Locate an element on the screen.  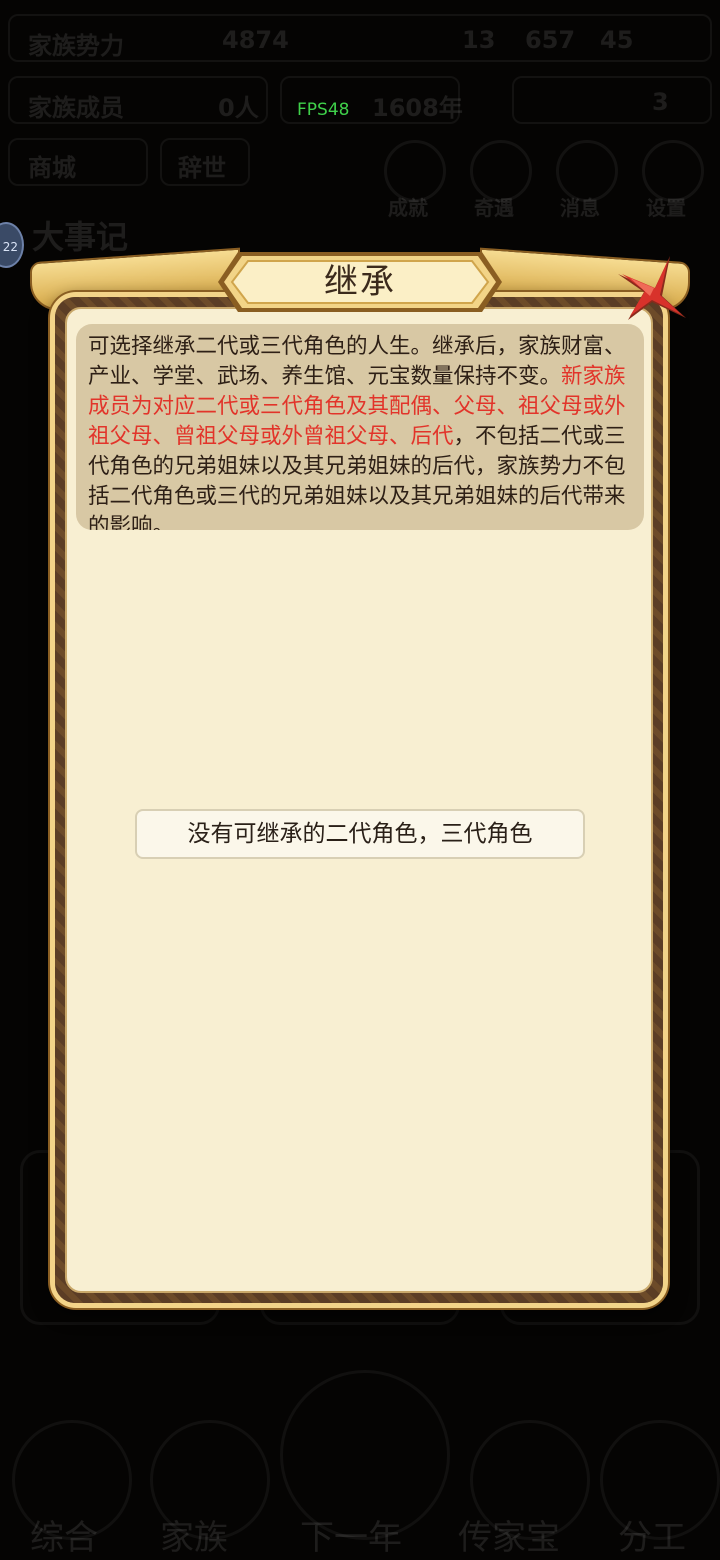
current-year: 1608年 is located at coordinates (417, 108).